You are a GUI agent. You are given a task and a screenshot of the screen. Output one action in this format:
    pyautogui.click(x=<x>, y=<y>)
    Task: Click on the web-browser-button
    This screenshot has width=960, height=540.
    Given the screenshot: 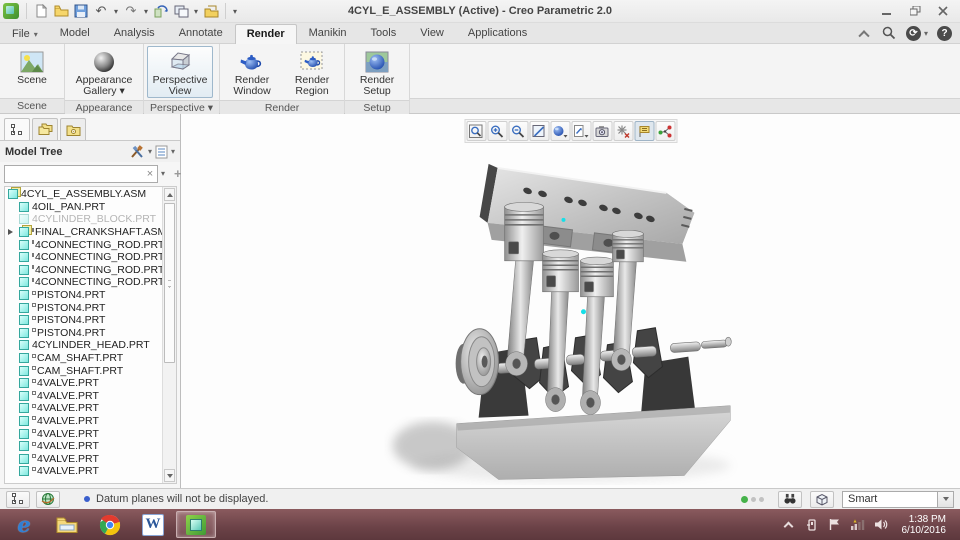 What is the action you would take?
    pyautogui.click(x=48, y=499)
    